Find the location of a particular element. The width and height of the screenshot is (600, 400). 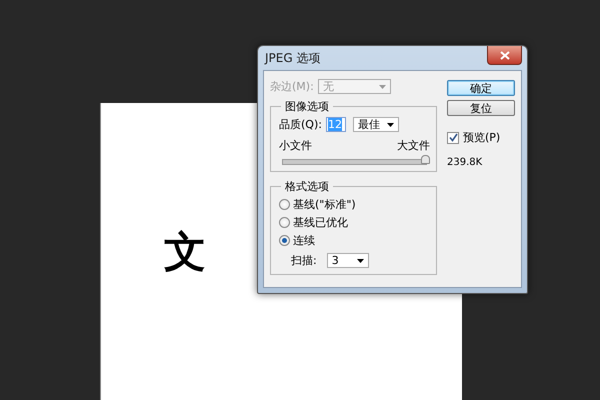

quality-label: 品质(Q): is located at coordinates (300, 124).